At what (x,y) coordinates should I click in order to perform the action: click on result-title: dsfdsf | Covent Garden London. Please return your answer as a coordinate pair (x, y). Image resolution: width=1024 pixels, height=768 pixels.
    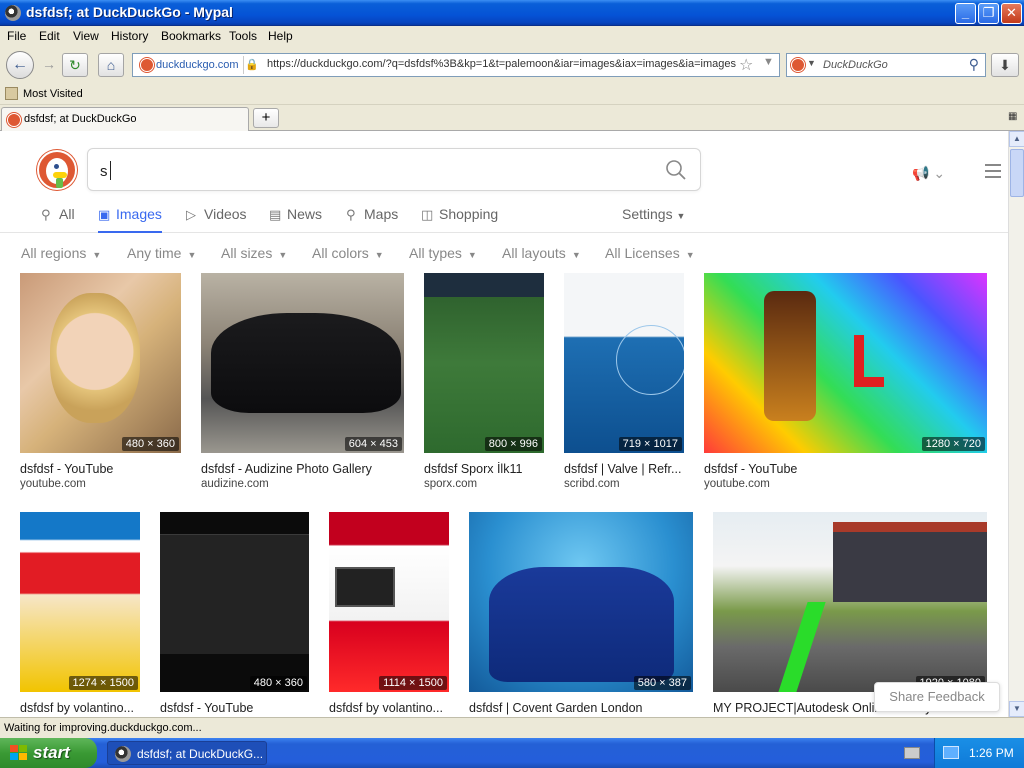
    Looking at the image, I should click on (581, 708).